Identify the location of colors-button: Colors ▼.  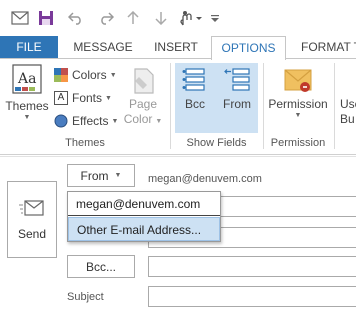
(85, 75).